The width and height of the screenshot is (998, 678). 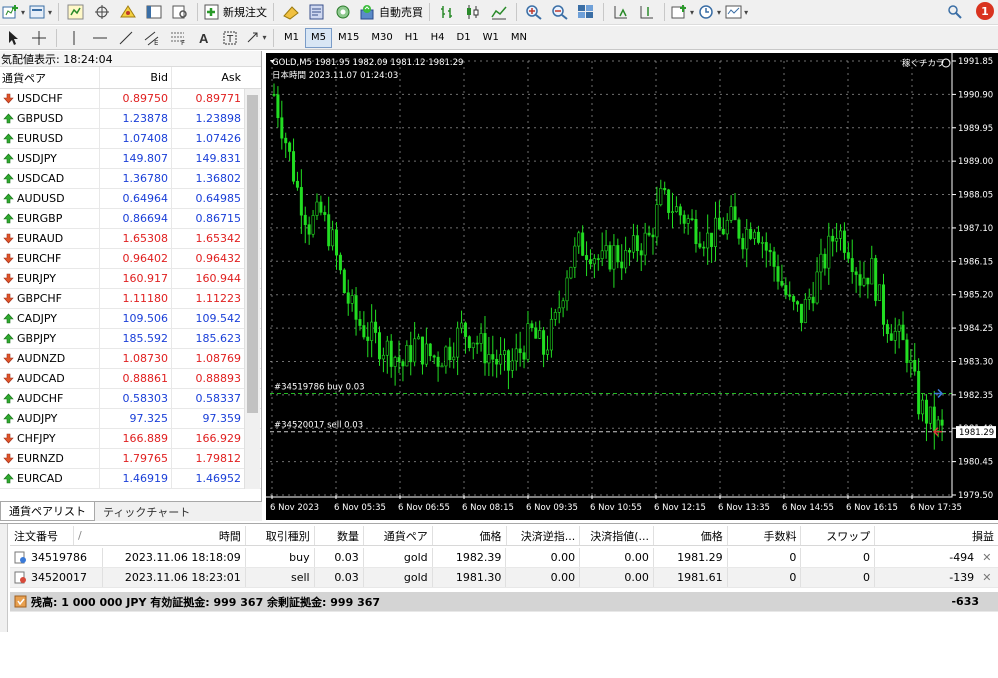 What do you see at coordinates (50, 158) in the screenshot?
I see `symbol-cell: USDJPY` at bounding box center [50, 158].